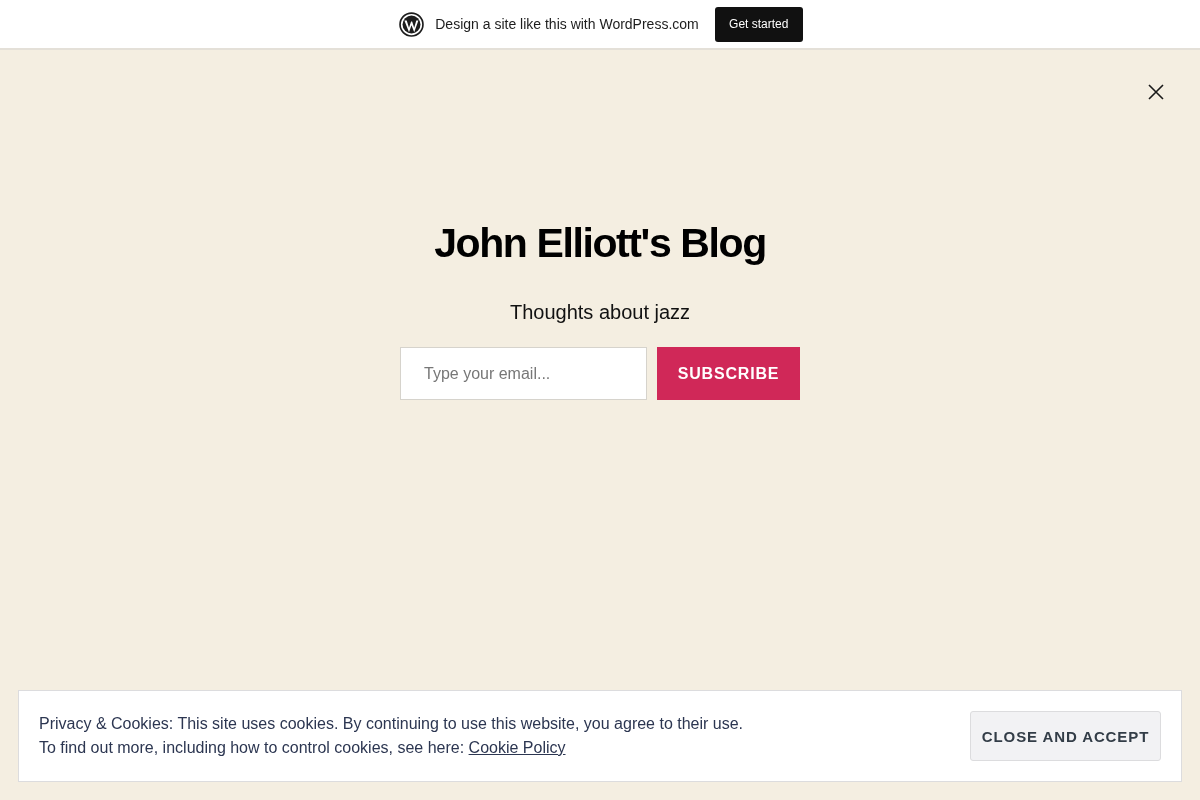 The width and height of the screenshot is (1200, 800). What do you see at coordinates (728, 373) in the screenshot?
I see `subscribe-button: SUBSCRIBE` at bounding box center [728, 373].